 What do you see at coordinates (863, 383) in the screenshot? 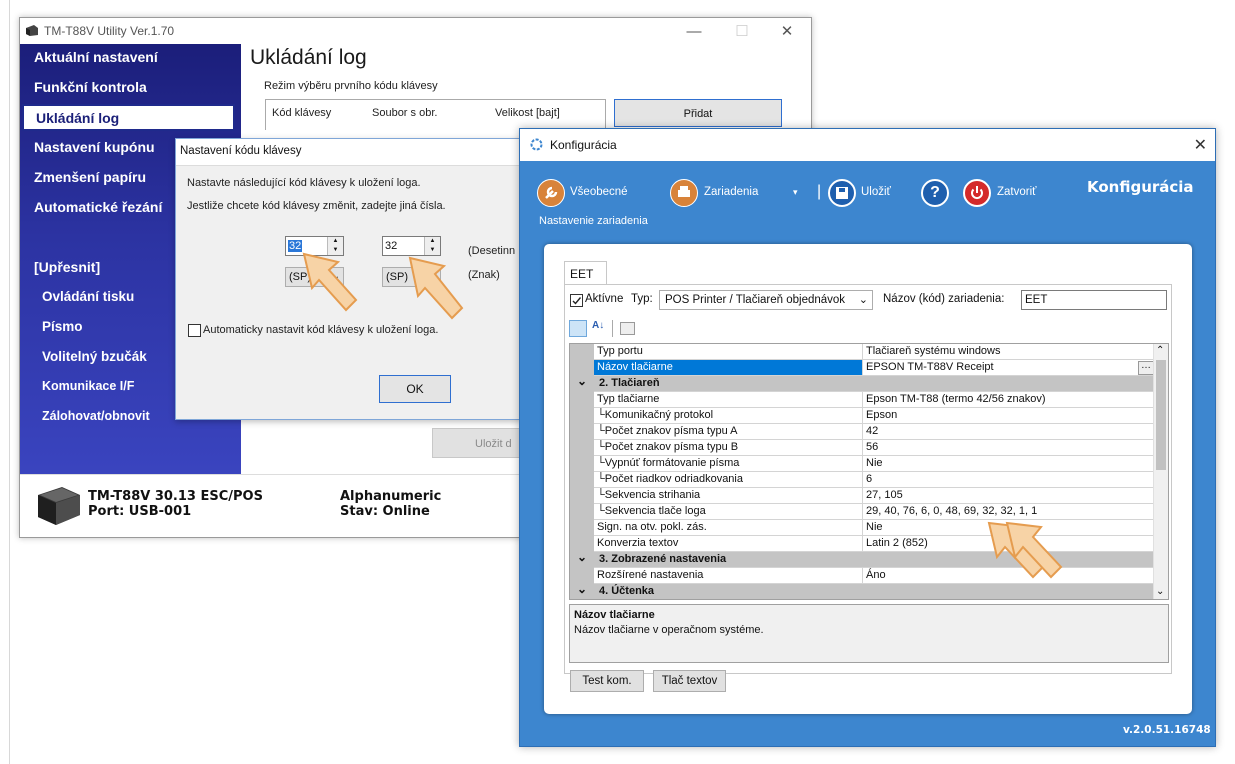
I see `property-category: ⌄ 2. Tlačiareň` at bounding box center [863, 383].